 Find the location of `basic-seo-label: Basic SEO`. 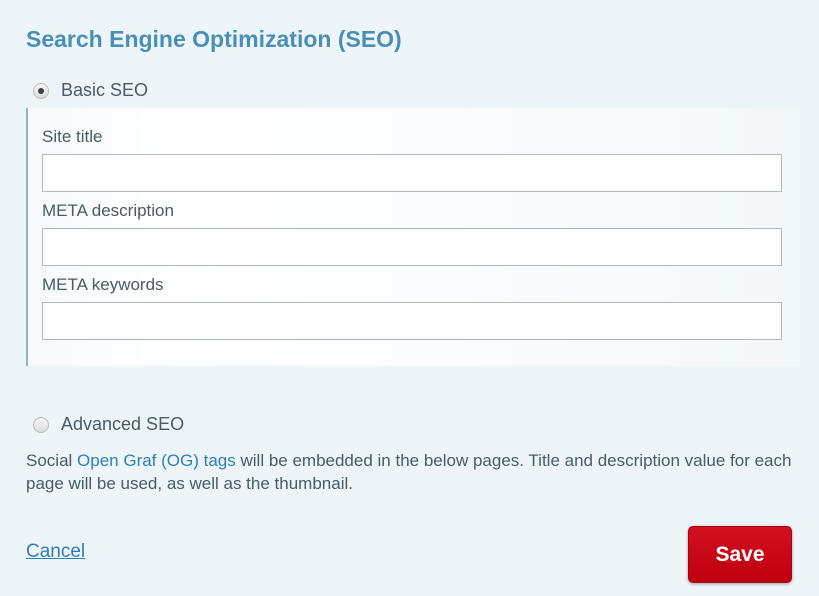

basic-seo-label: Basic SEO is located at coordinates (105, 90).